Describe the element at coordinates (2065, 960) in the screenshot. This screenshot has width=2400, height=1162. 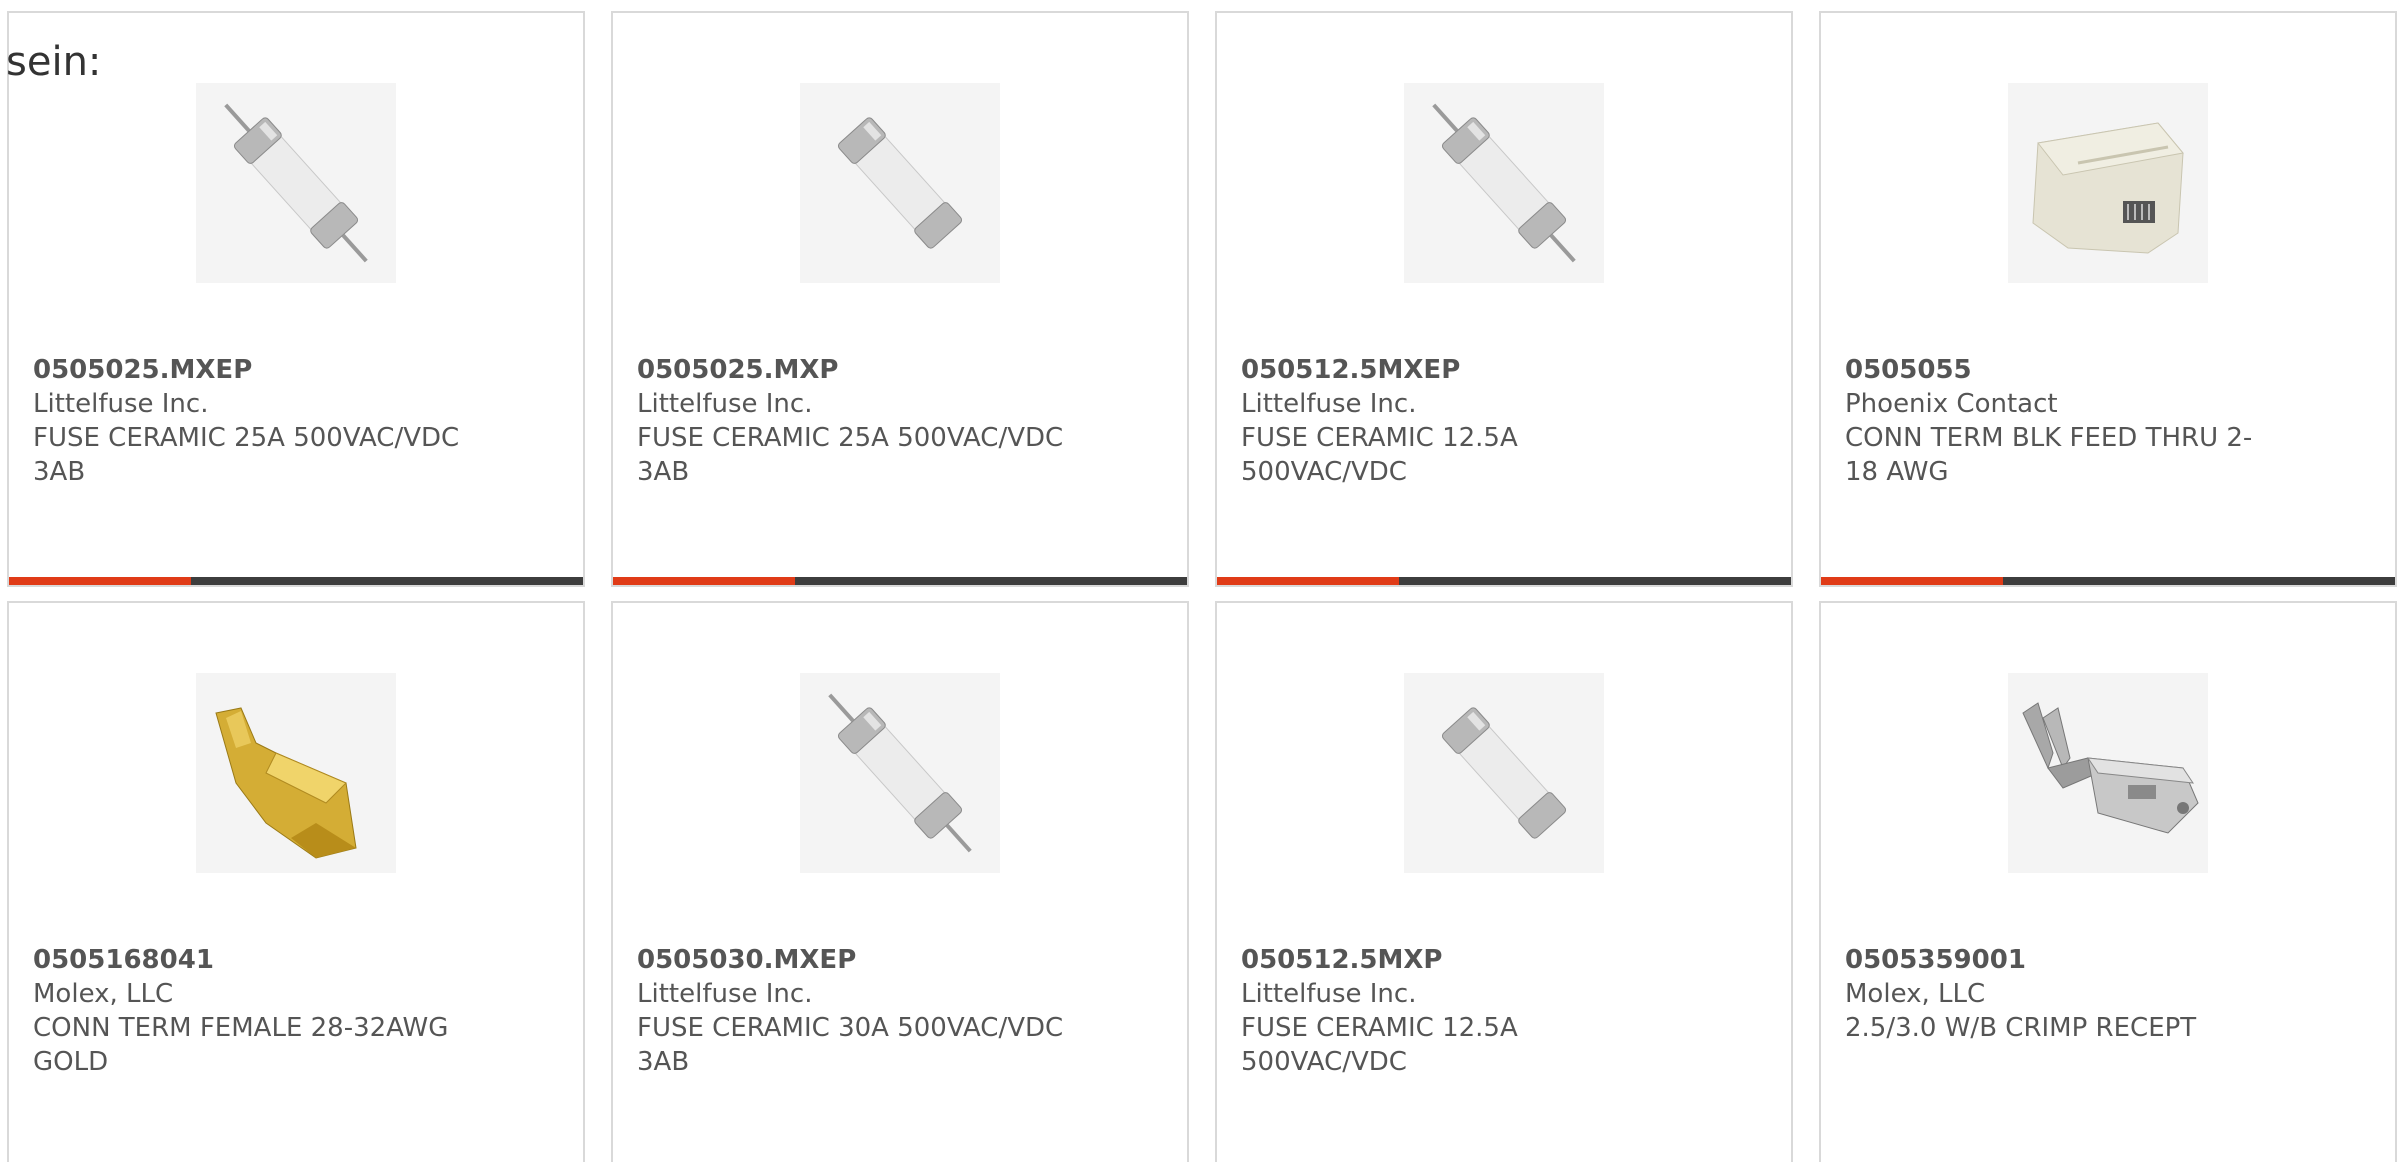
I see `part-number: 0505359001` at that location.